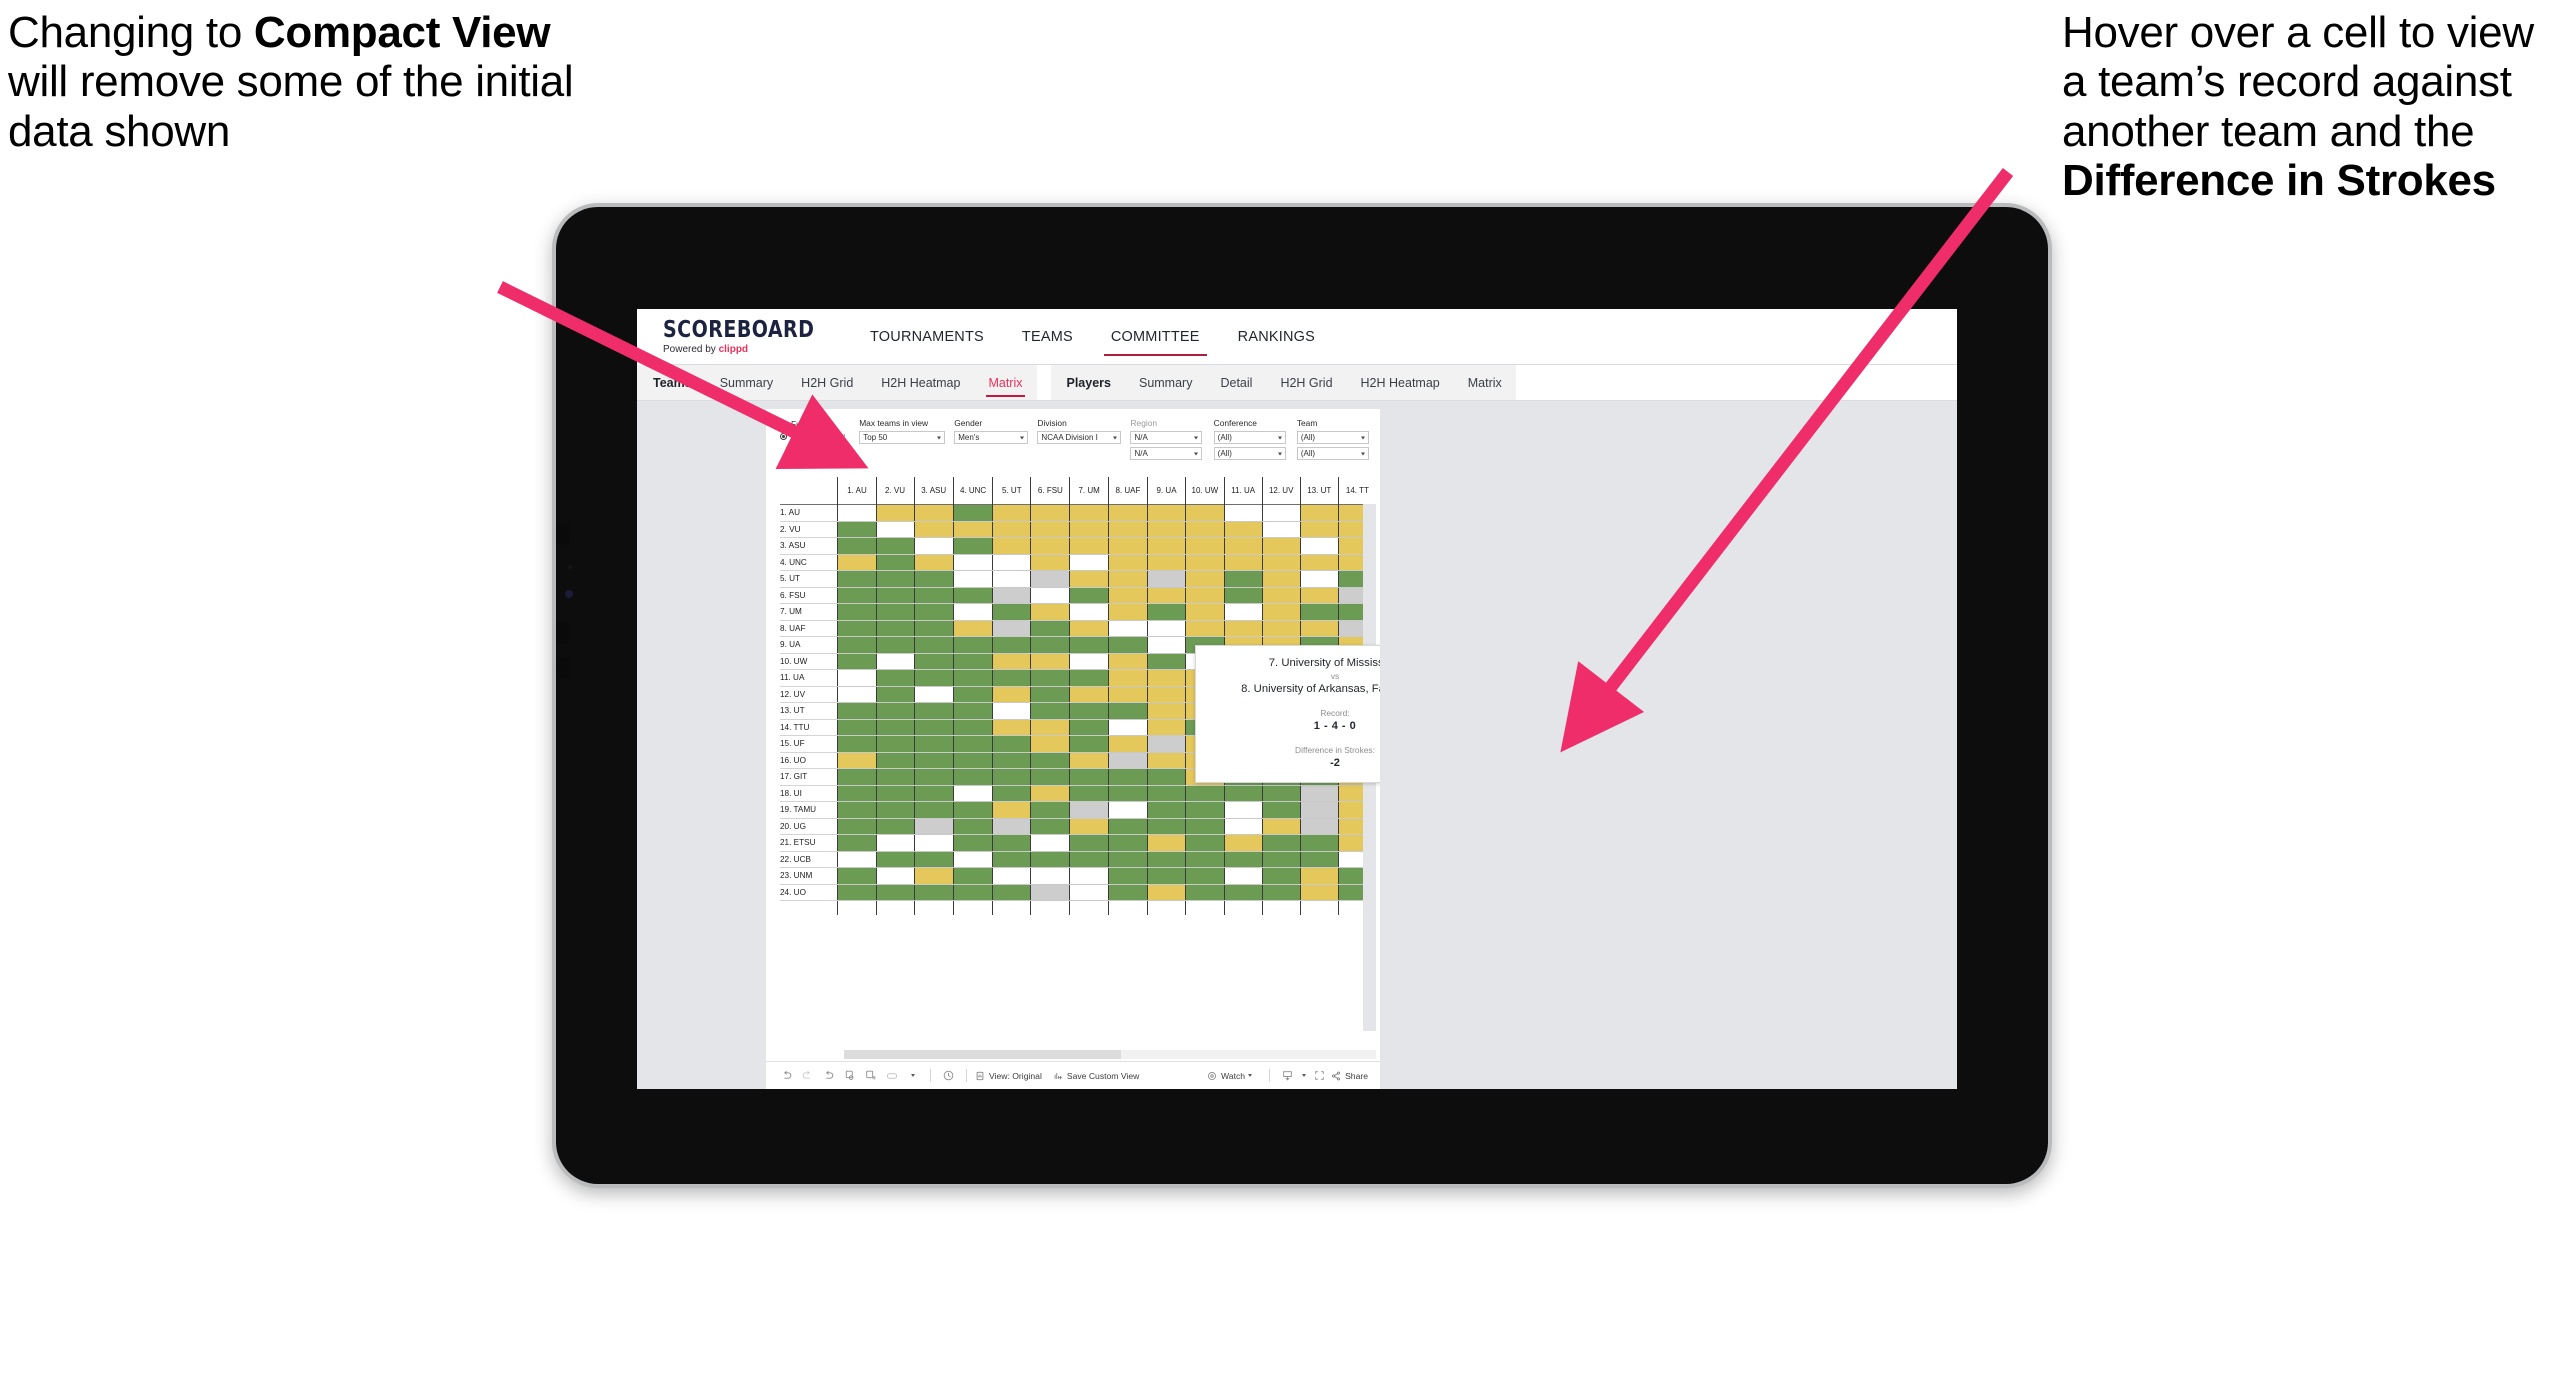  I want to click on matrix-row-label: 11. UA, so click(809, 678).